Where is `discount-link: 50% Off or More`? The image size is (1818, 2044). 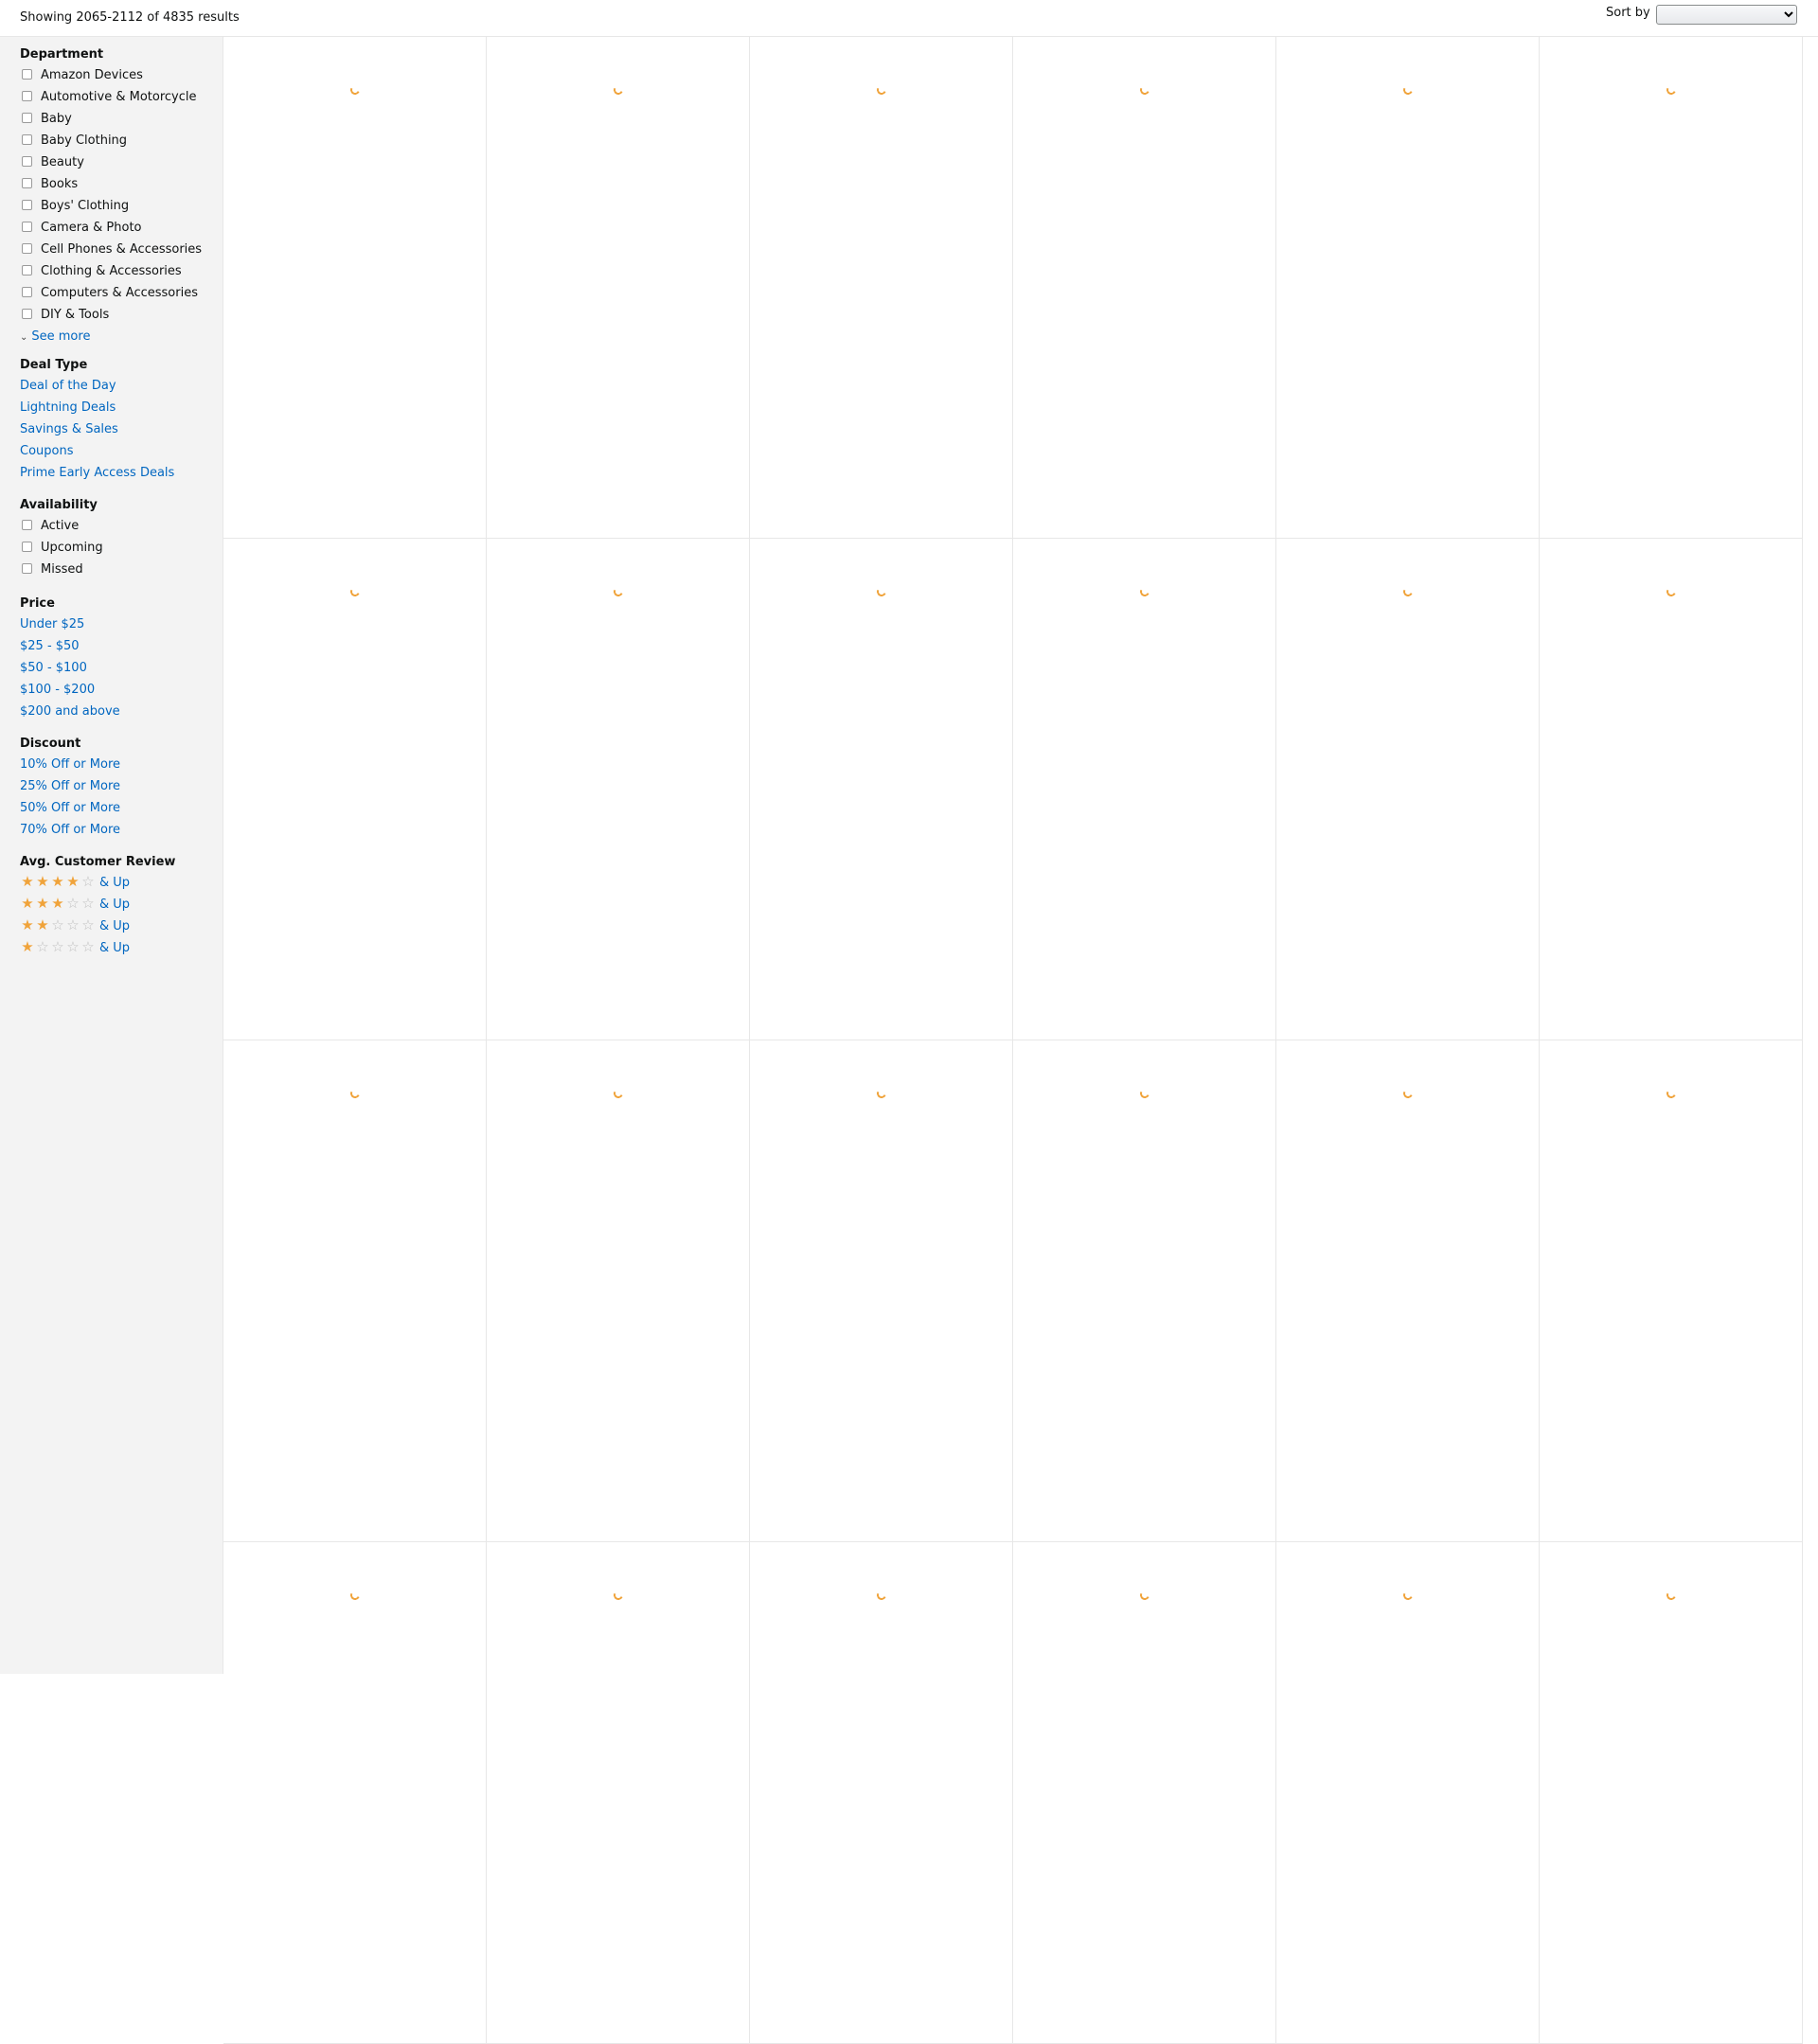 discount-link: 50% Off or More is located at coordinates (119, 808).